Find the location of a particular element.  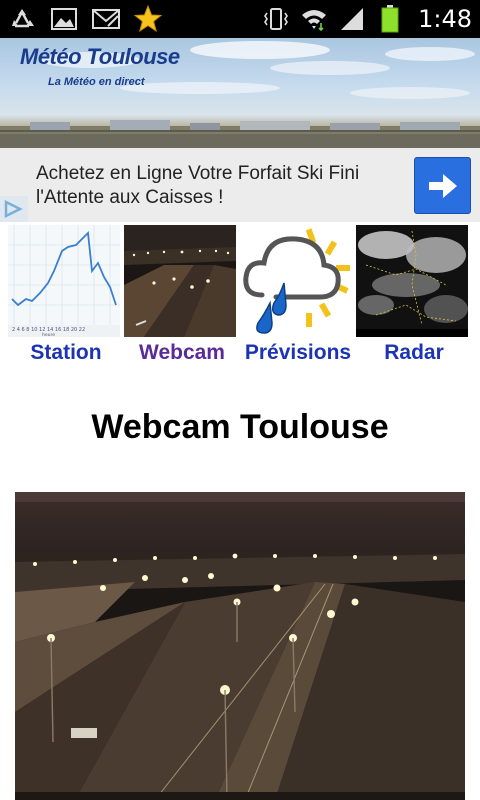

star-icon is located at coordinates (148, 19).